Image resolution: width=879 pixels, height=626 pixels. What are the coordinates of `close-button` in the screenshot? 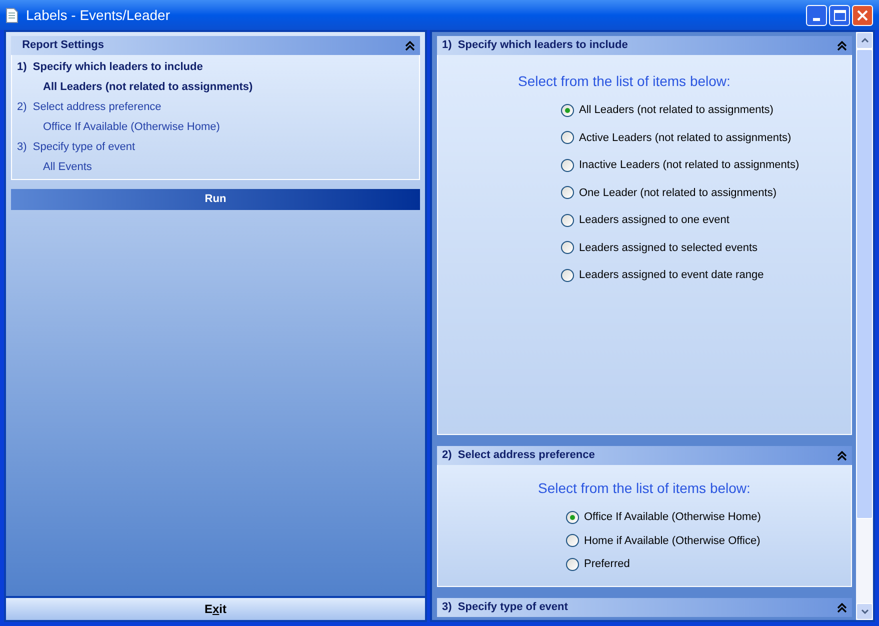 It's located at (862, 15).